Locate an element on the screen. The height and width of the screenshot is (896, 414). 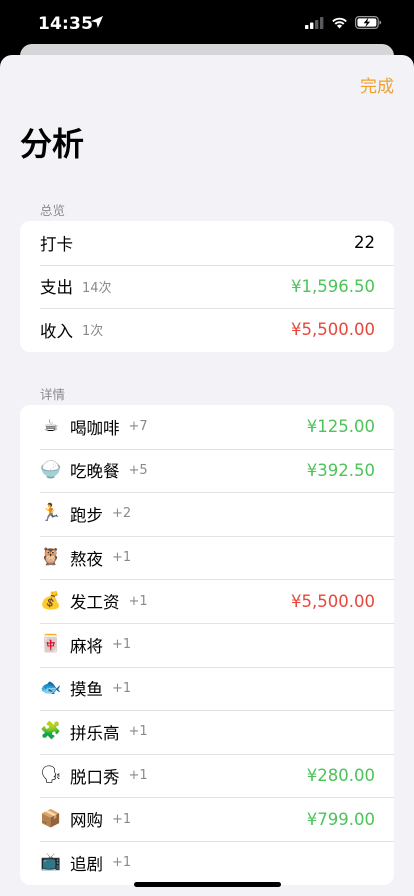
row-label: 摸鱼 is located at coordinates (86, 690).